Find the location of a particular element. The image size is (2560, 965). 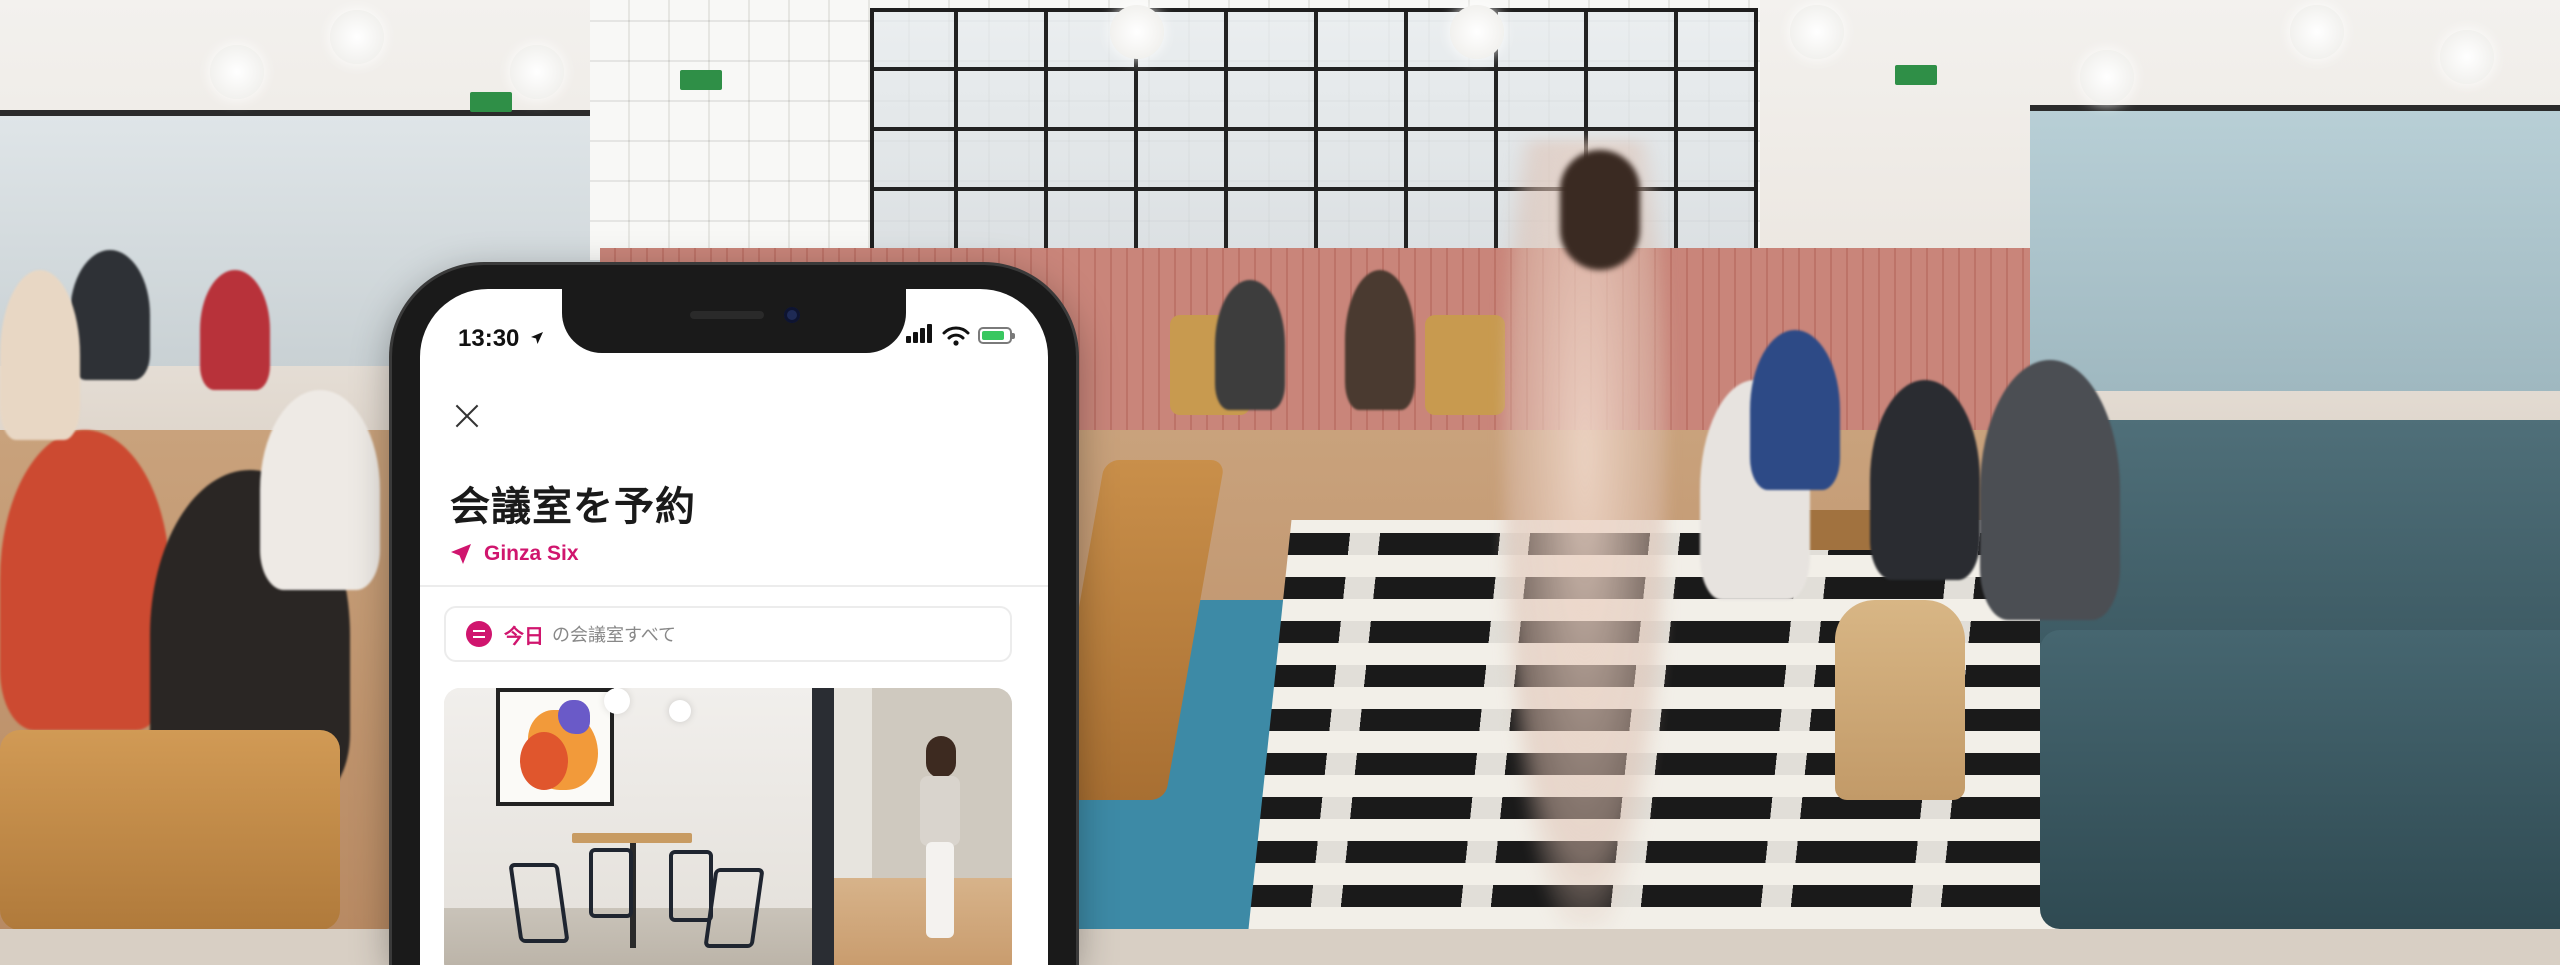

battery-level is located at coordinates (993, 335).